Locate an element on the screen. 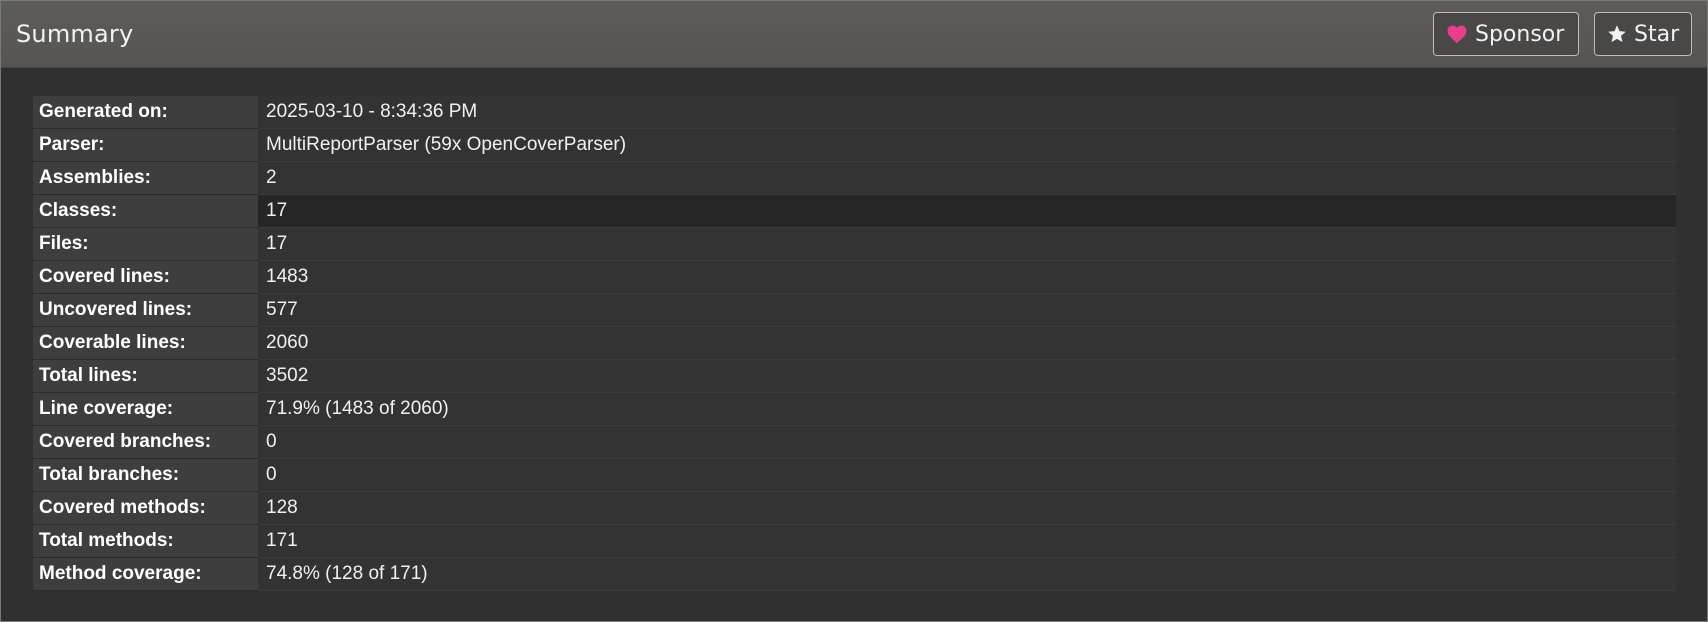 The width and height of the screenshot is (1708, 622). table-row: Method coverage: 74.8% (128 of 171) is located at coordinates (854, 574).